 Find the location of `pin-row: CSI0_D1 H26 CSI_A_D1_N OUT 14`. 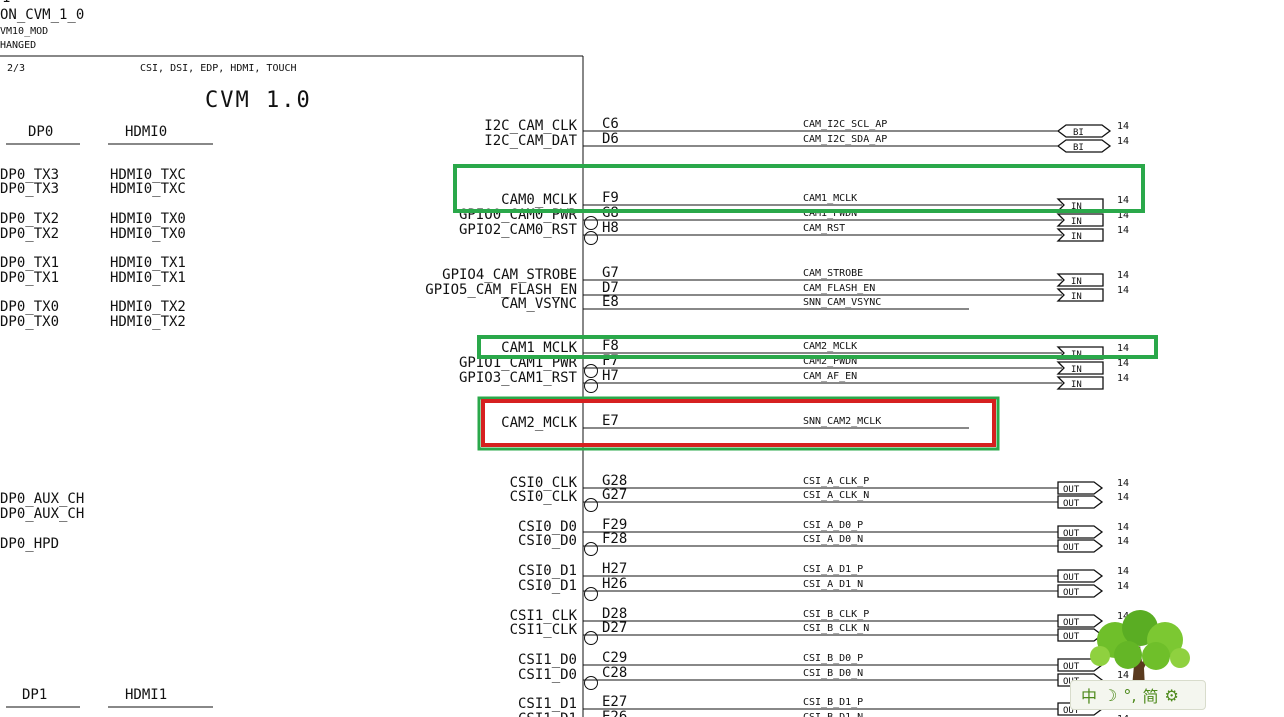

pin-row: CSI0_D1 H26 CSI_A_D1_N OUT 14 is located at coordinates (823, 588).